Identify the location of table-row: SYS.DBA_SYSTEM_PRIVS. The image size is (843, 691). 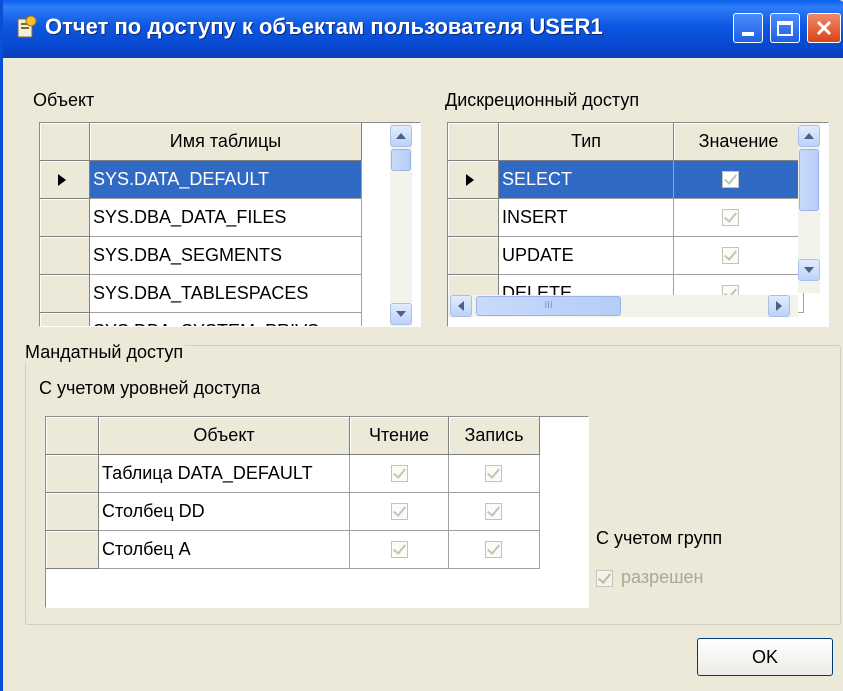
(226, 319).